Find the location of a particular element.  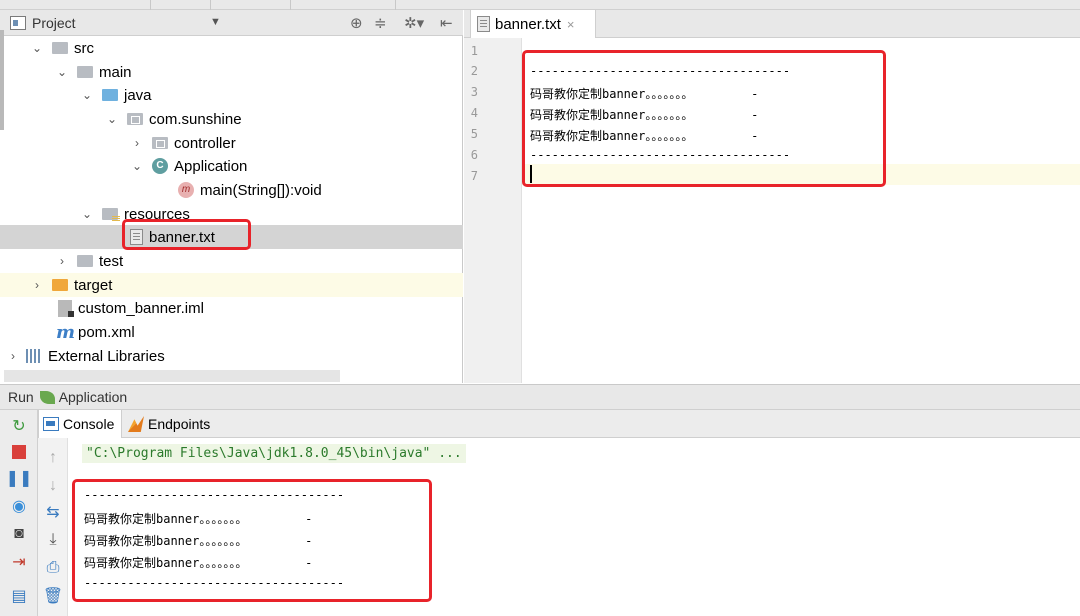

left-edge-strip is located at coordinates (2, 80).